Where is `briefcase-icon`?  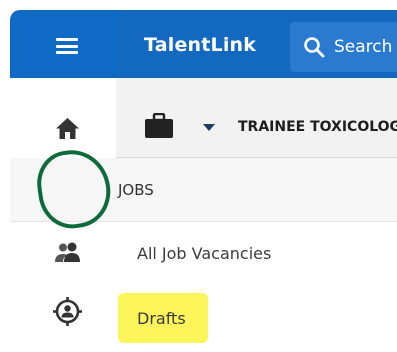
briefcase-icon is located at coordinates (159, 125).